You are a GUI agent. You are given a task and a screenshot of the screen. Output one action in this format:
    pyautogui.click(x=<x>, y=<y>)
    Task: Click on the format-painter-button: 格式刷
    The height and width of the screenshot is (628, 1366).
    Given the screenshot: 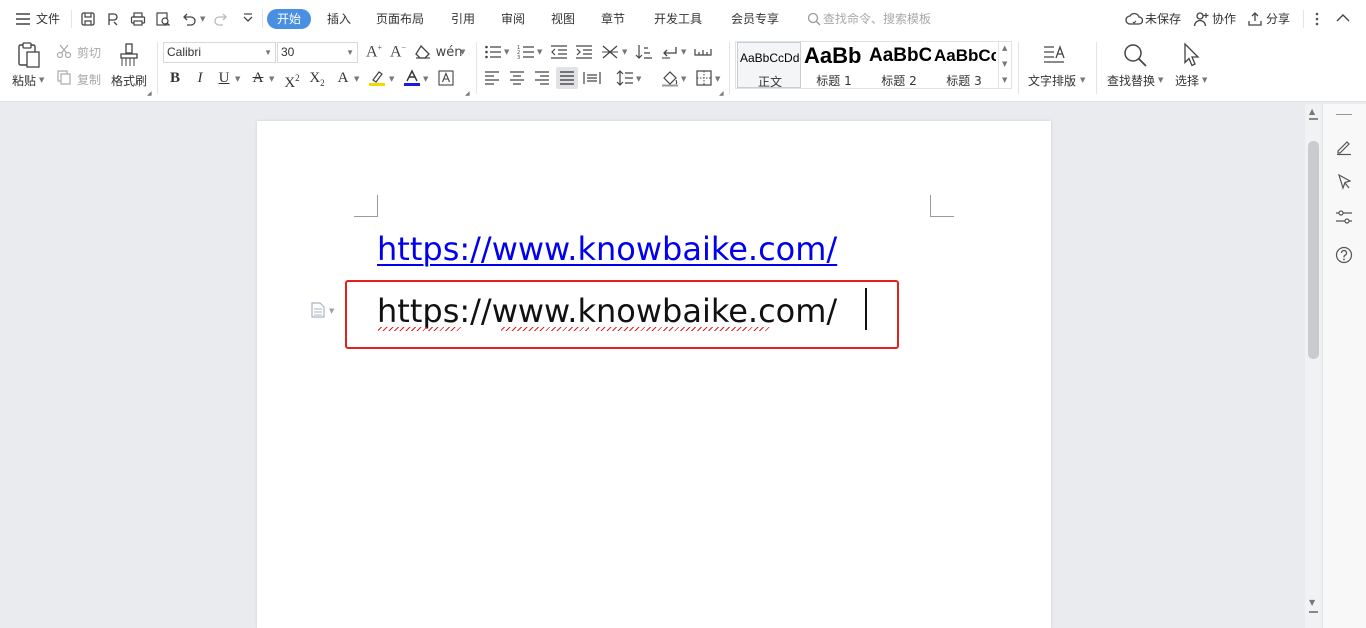 What is the action you would take?
    pyautogui.click(x=129, y=80)
    